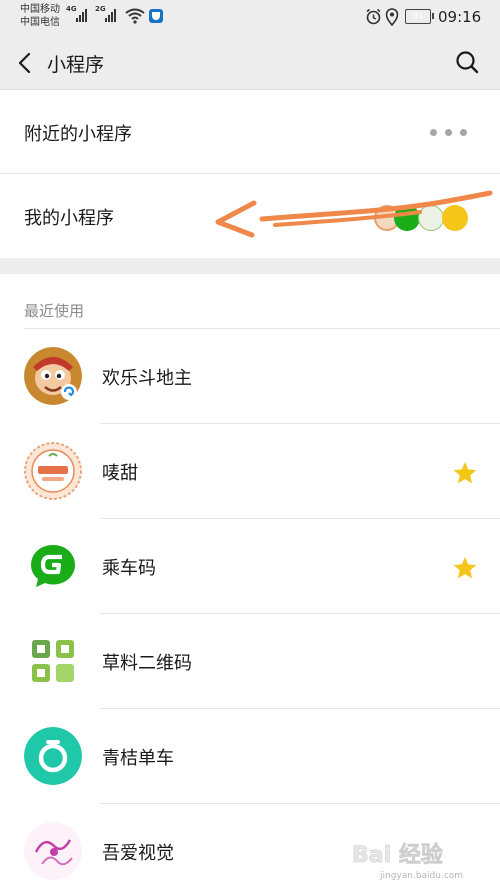 Image resolution: width=500 pixels, height=889 pixels. I want to click on app-name: 唛甜, so click(120, 473).